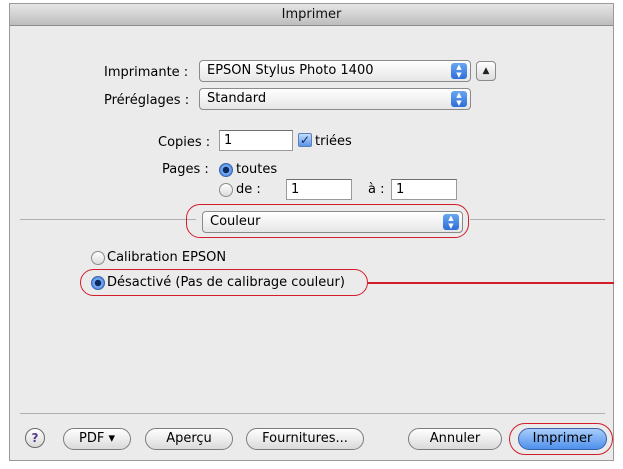 The height and width of the screenshot is (469, 623). I want to click on pdf-button: PDF ▾, so click(97, 439).